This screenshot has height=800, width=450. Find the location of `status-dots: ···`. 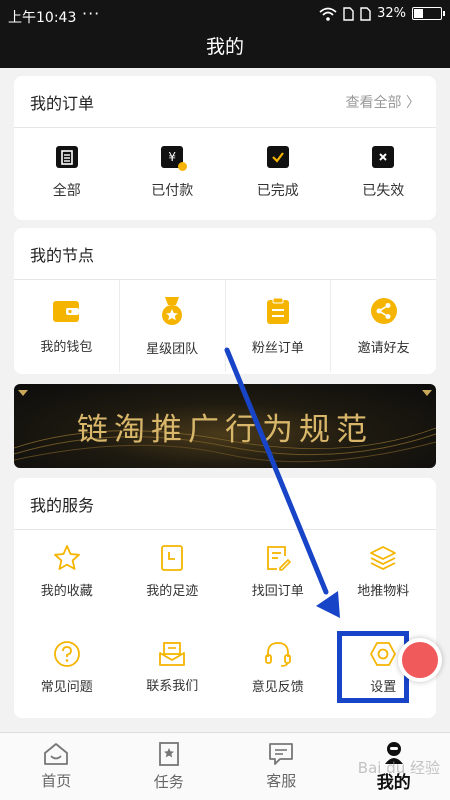

status-dots: ··· is located at coordinates (91, 13).